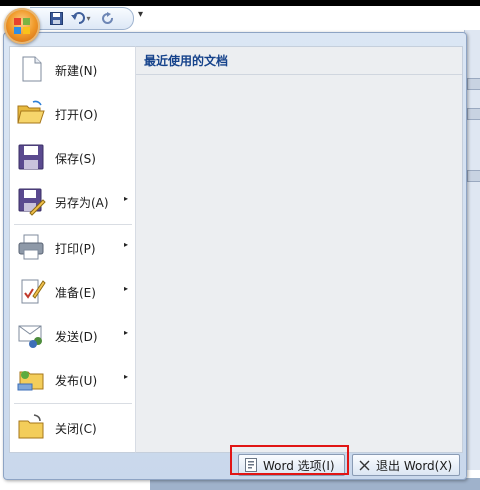  Describe the element at coordinates (76, 337) in the screenshot. I see `menu-item-label: 发送(D)` at that location.